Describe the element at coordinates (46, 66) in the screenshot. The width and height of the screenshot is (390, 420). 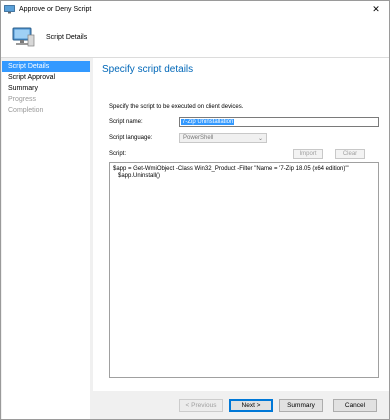
I see `sidebar-item-script-details: Script Details` at that location.